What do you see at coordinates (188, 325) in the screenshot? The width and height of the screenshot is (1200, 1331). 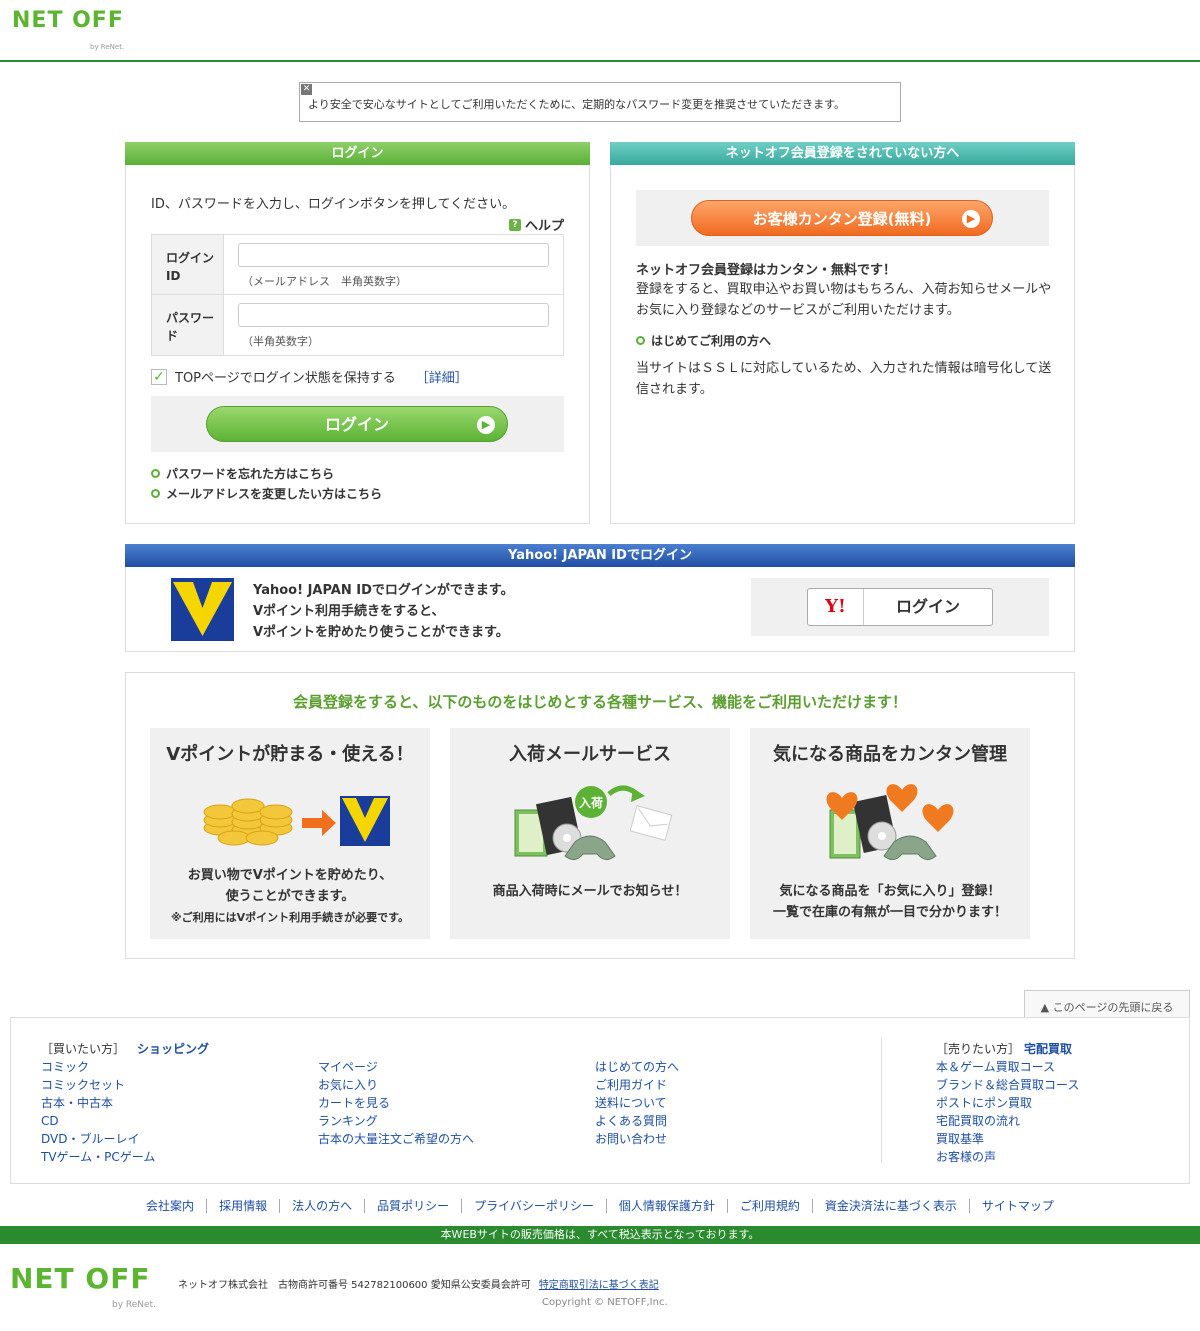 I see `password-label: パスワード` at bounding box center [188, 325].